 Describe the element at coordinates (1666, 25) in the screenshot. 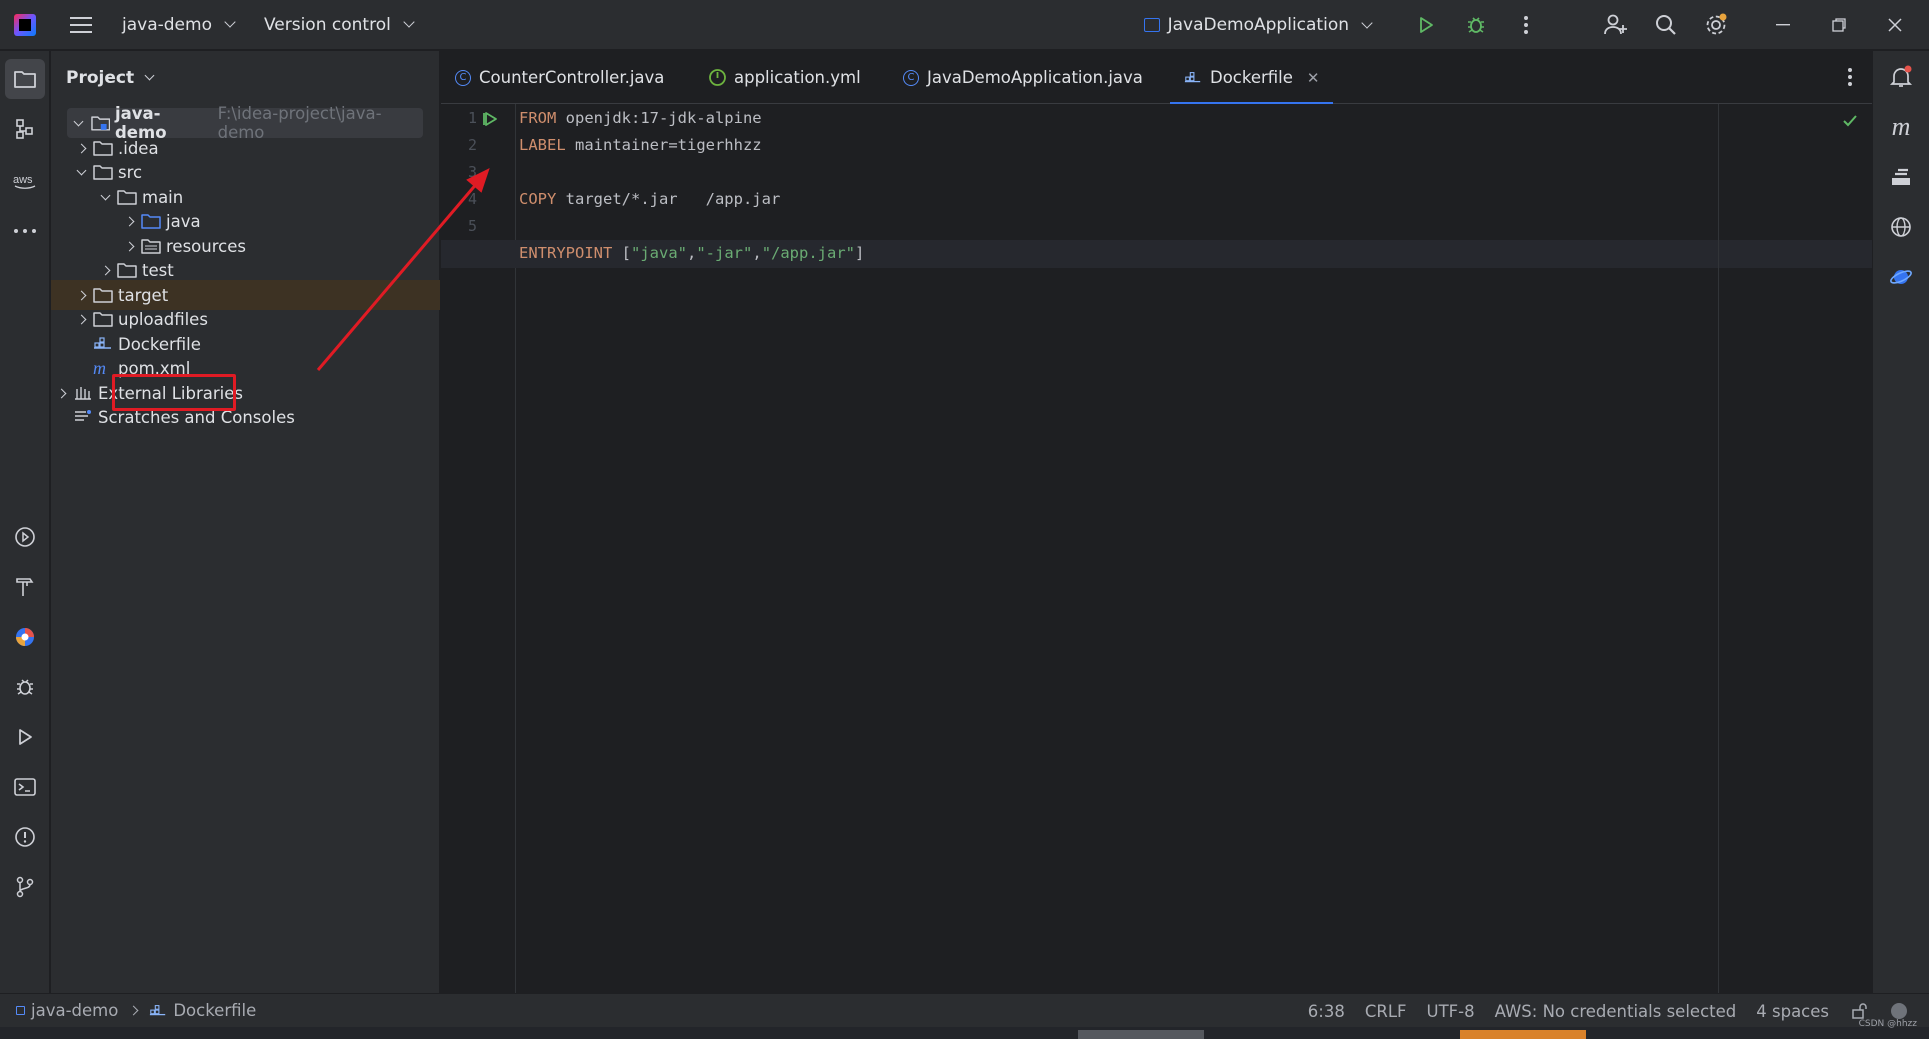

I see `search-everywhere-button` at that location.